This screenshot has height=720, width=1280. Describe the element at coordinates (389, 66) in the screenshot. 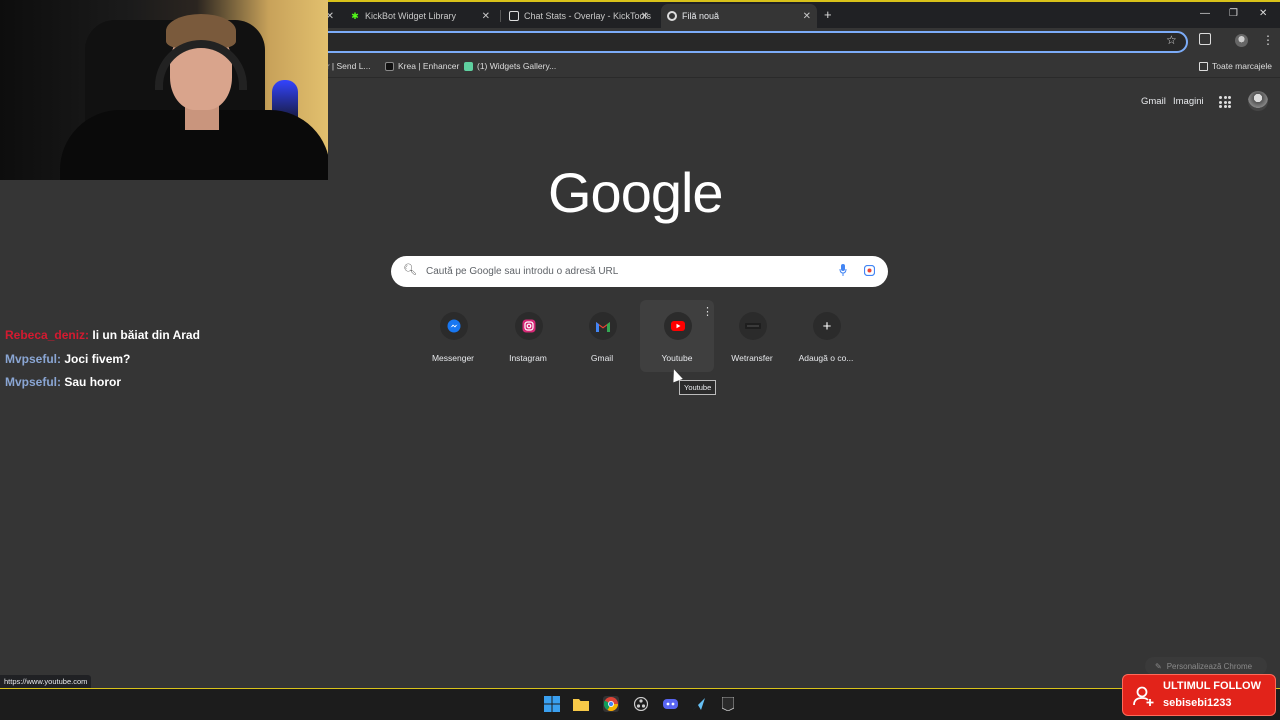

I see `krea-icon` at that location.